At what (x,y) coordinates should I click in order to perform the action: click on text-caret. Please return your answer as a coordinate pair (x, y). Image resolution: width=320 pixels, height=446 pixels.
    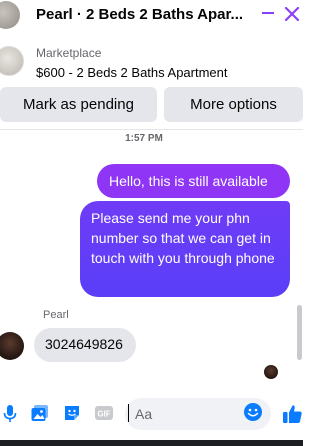
    Looking at the image, I should click on (128, 413).